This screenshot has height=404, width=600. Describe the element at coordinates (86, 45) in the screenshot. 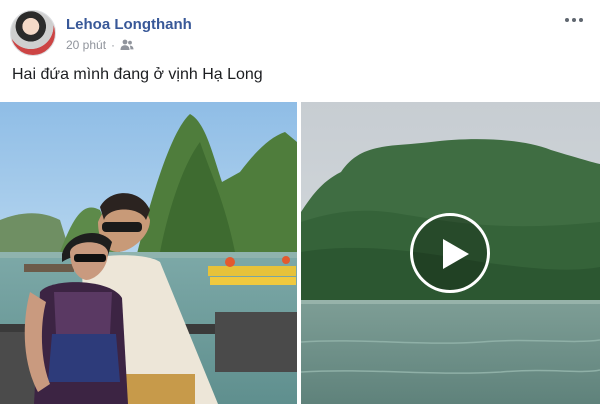

I see `timestamp: 20 phút` at that location.